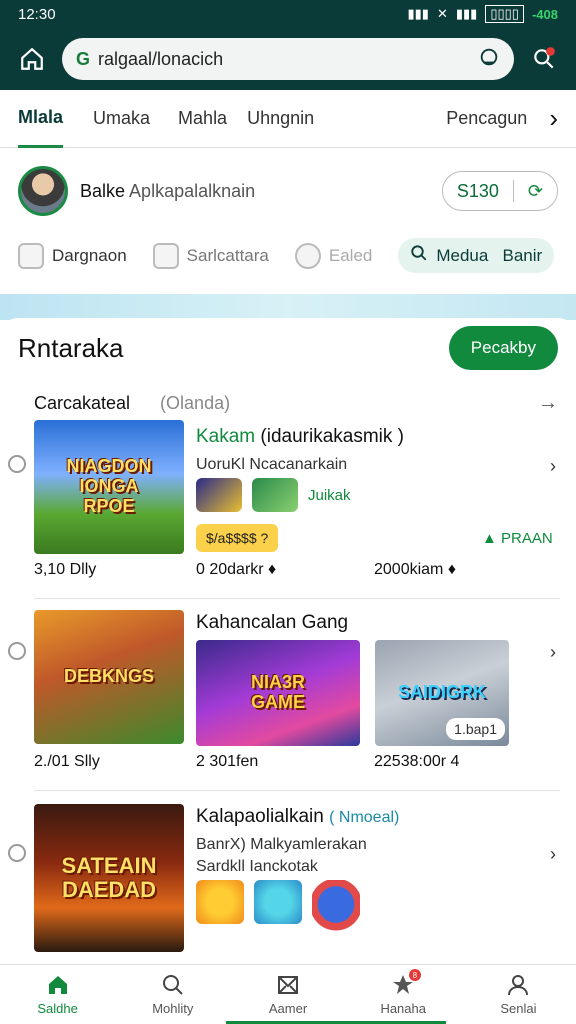  I want to click on action-dargnaon: Dargnaon, so click(72, 255).